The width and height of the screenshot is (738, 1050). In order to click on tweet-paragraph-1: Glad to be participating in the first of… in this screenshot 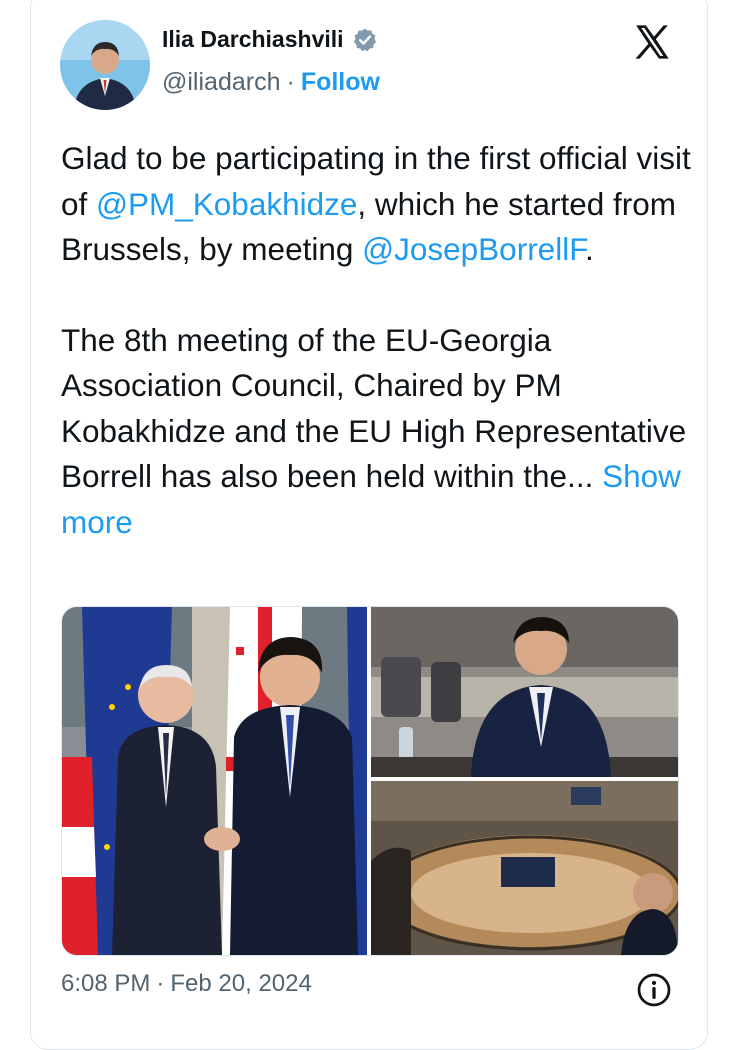, I will do `click(381, 204)`.